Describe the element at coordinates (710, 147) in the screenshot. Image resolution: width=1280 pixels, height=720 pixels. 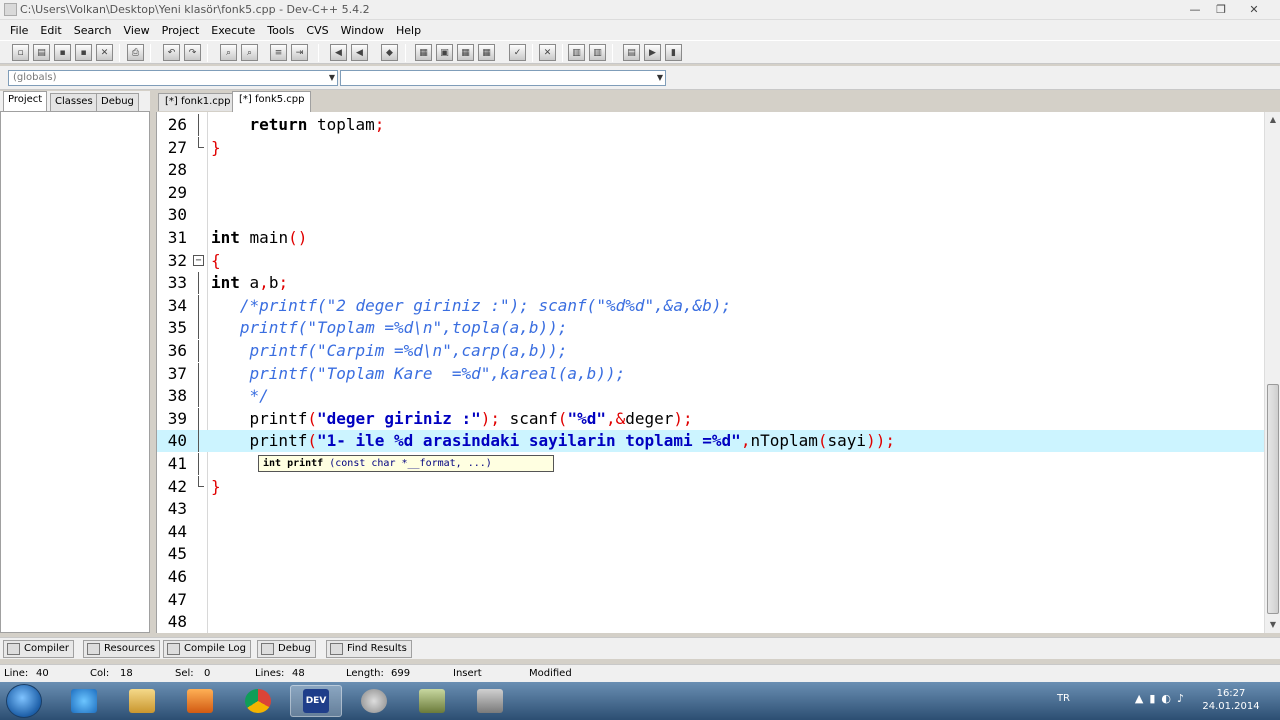
I see `code-line: 27}` at that location.